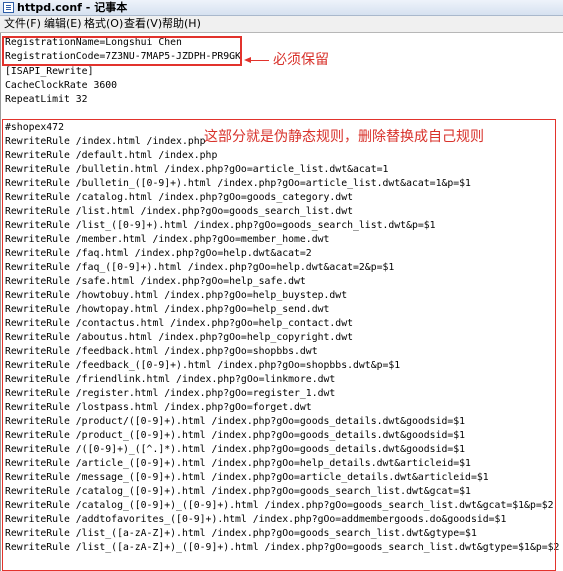 This screenshot has width=563, height=571. Describe the element at coordinates (61, 85) in the screenshot. I see `text-line: CacheClockRate 3600` at that location.